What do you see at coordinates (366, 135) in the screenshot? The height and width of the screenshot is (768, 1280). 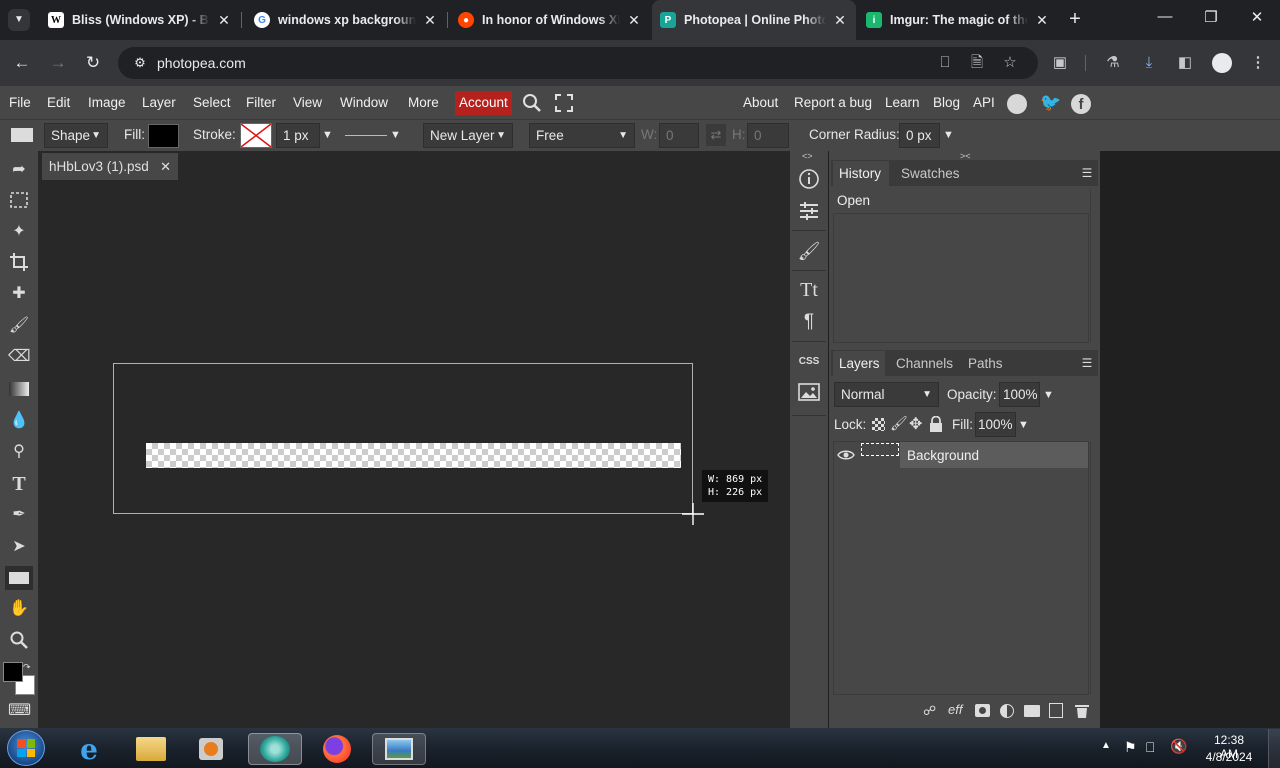 I see `stroke-style-line` at bounding box center [366, 135].